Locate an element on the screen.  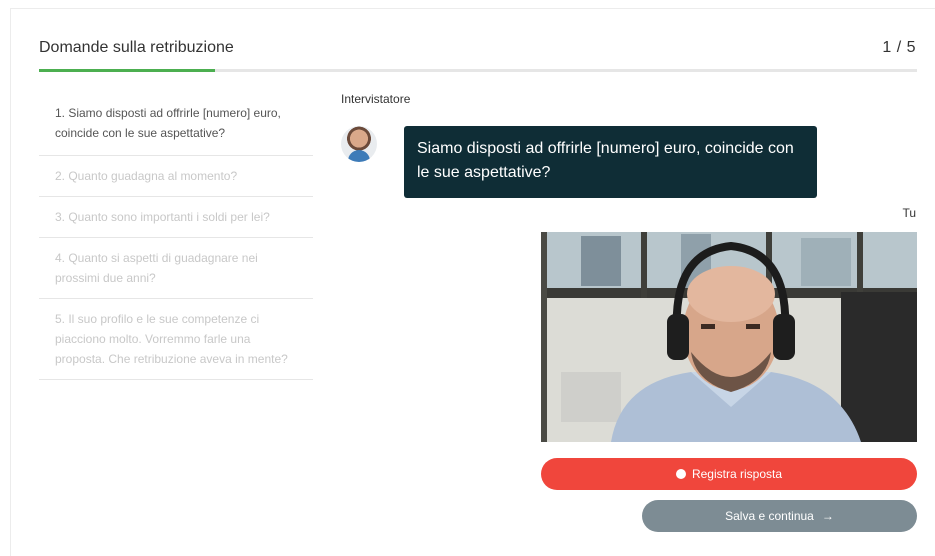
section-title: Domande sulla retribuzione is located at coordinates (136, 47).